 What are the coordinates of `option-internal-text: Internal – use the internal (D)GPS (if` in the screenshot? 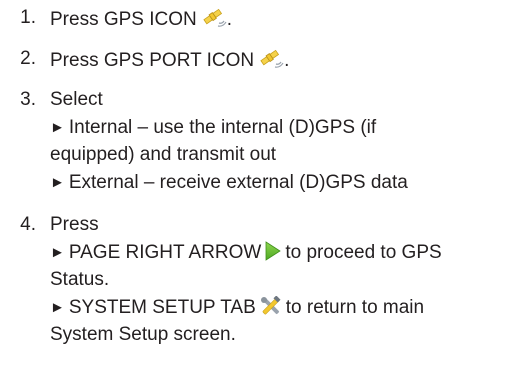 It's located at (222, 127).